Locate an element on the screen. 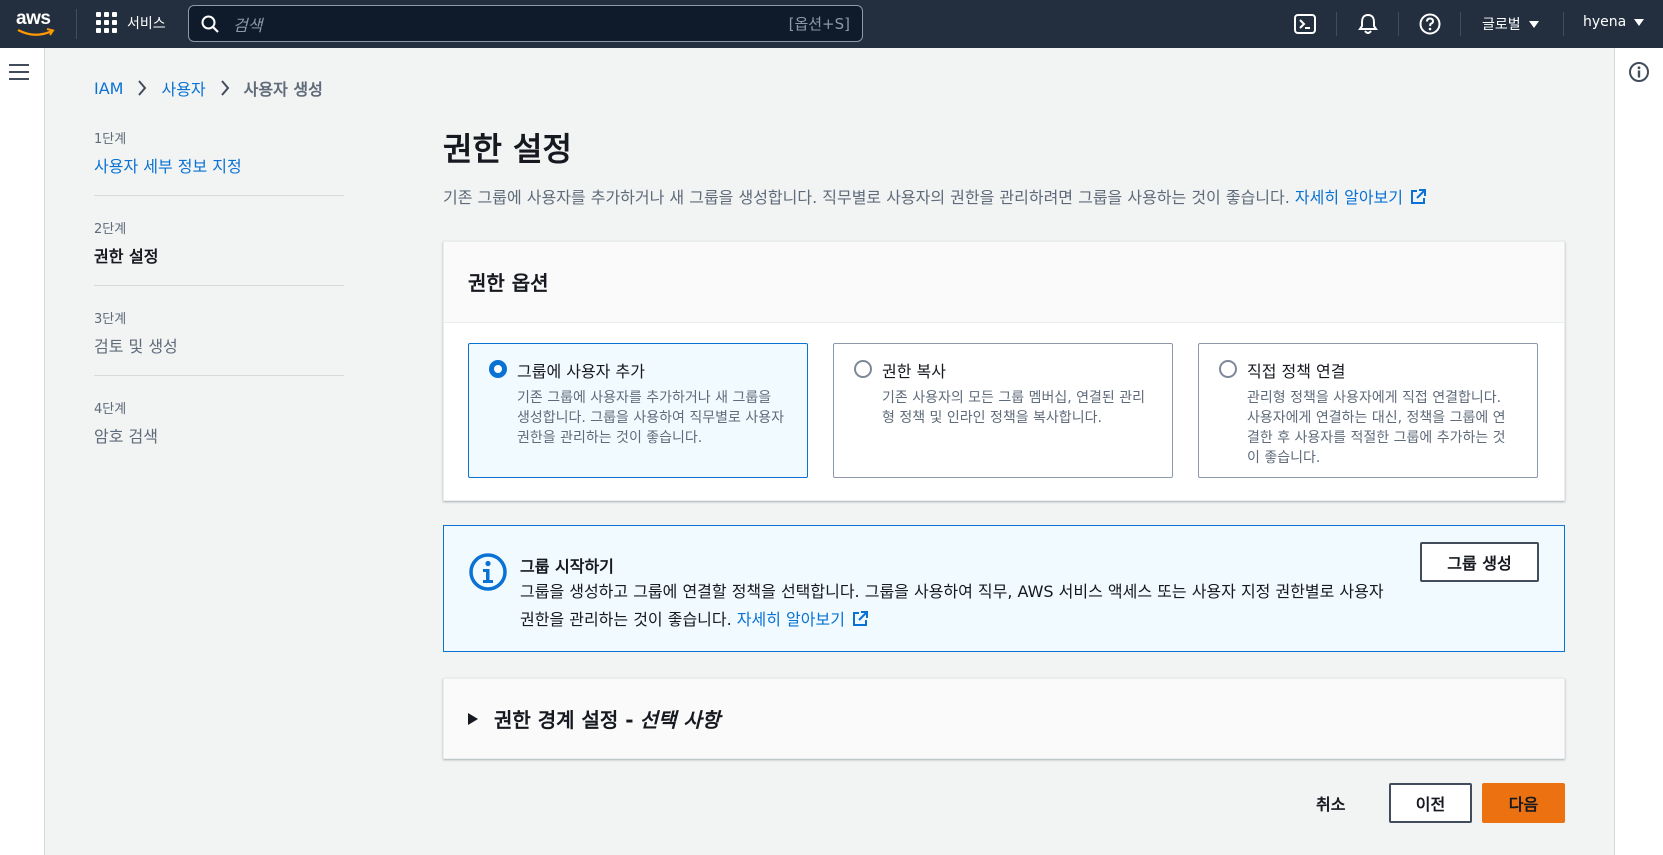 This screenshot has height=855, width=1663. create-group-button: 그룹 생성 is located at coordinates (1479, 562).